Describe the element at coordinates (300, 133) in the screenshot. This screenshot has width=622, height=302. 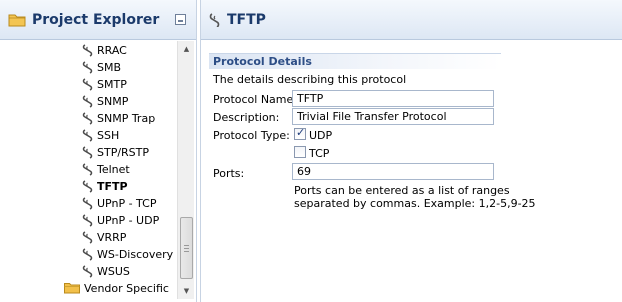
I see `udp-checkbox` at that location.